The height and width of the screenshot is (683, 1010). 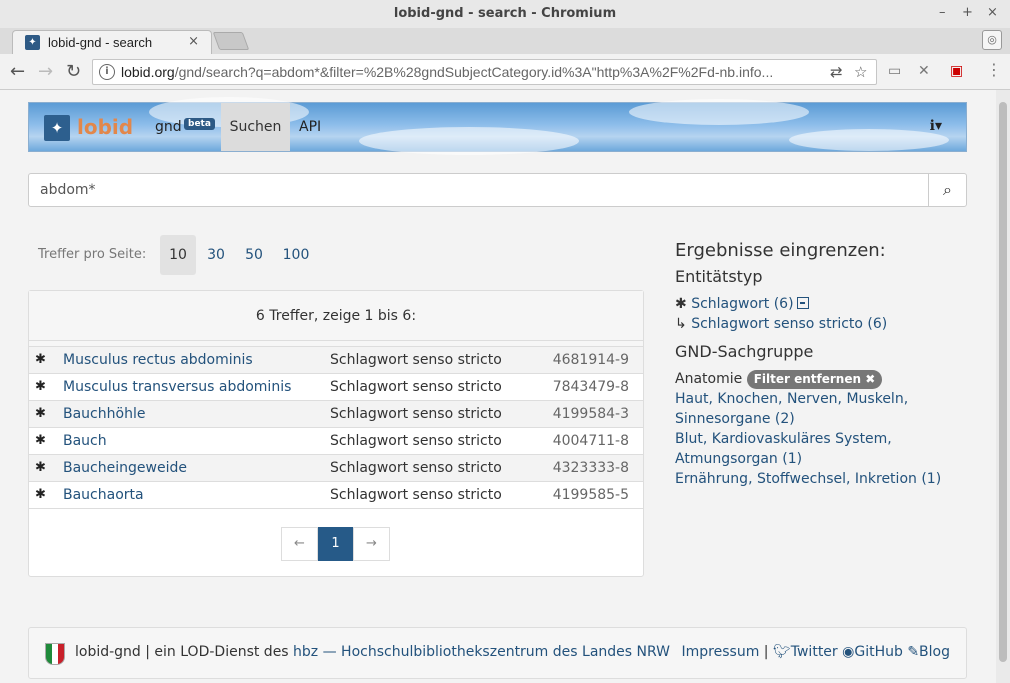 I want to click on search-input, so click(x=478, y=190).